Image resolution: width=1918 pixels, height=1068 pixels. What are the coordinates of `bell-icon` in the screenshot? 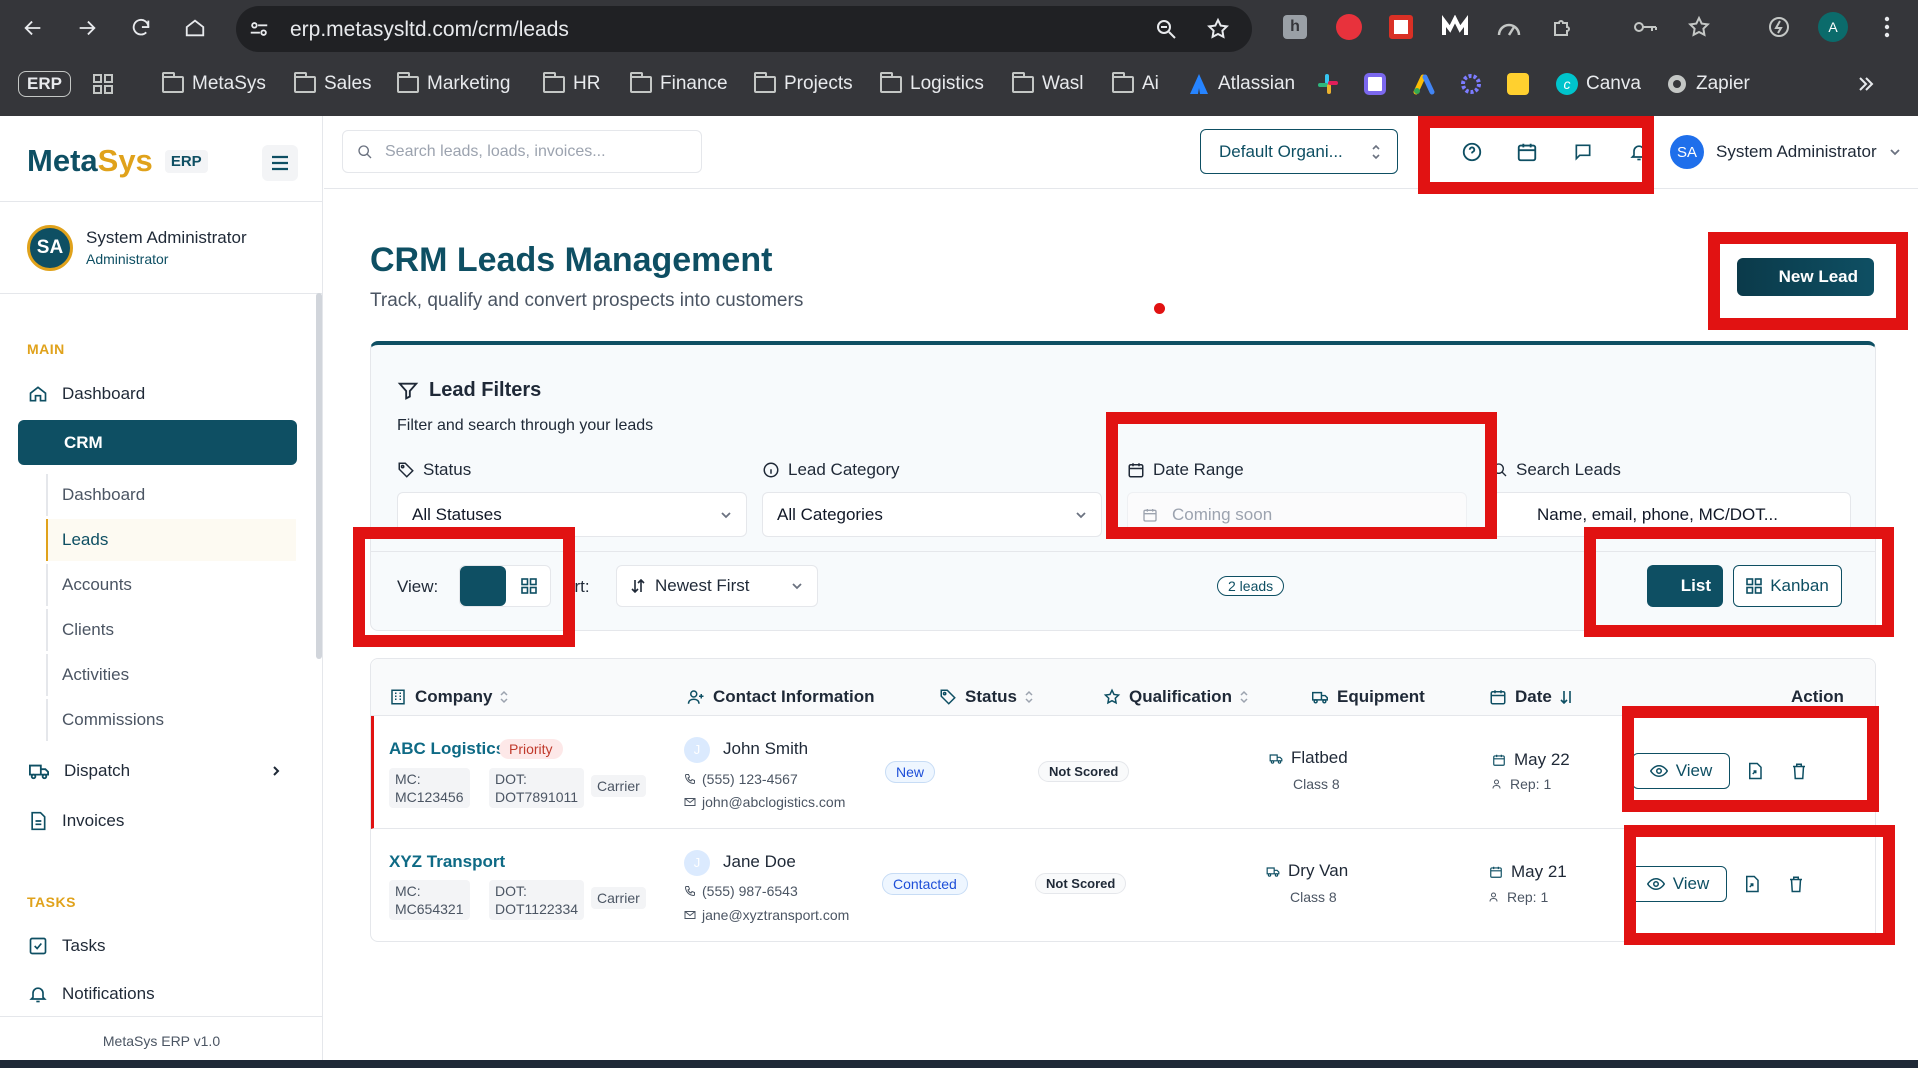 It's located at (1639, 153).